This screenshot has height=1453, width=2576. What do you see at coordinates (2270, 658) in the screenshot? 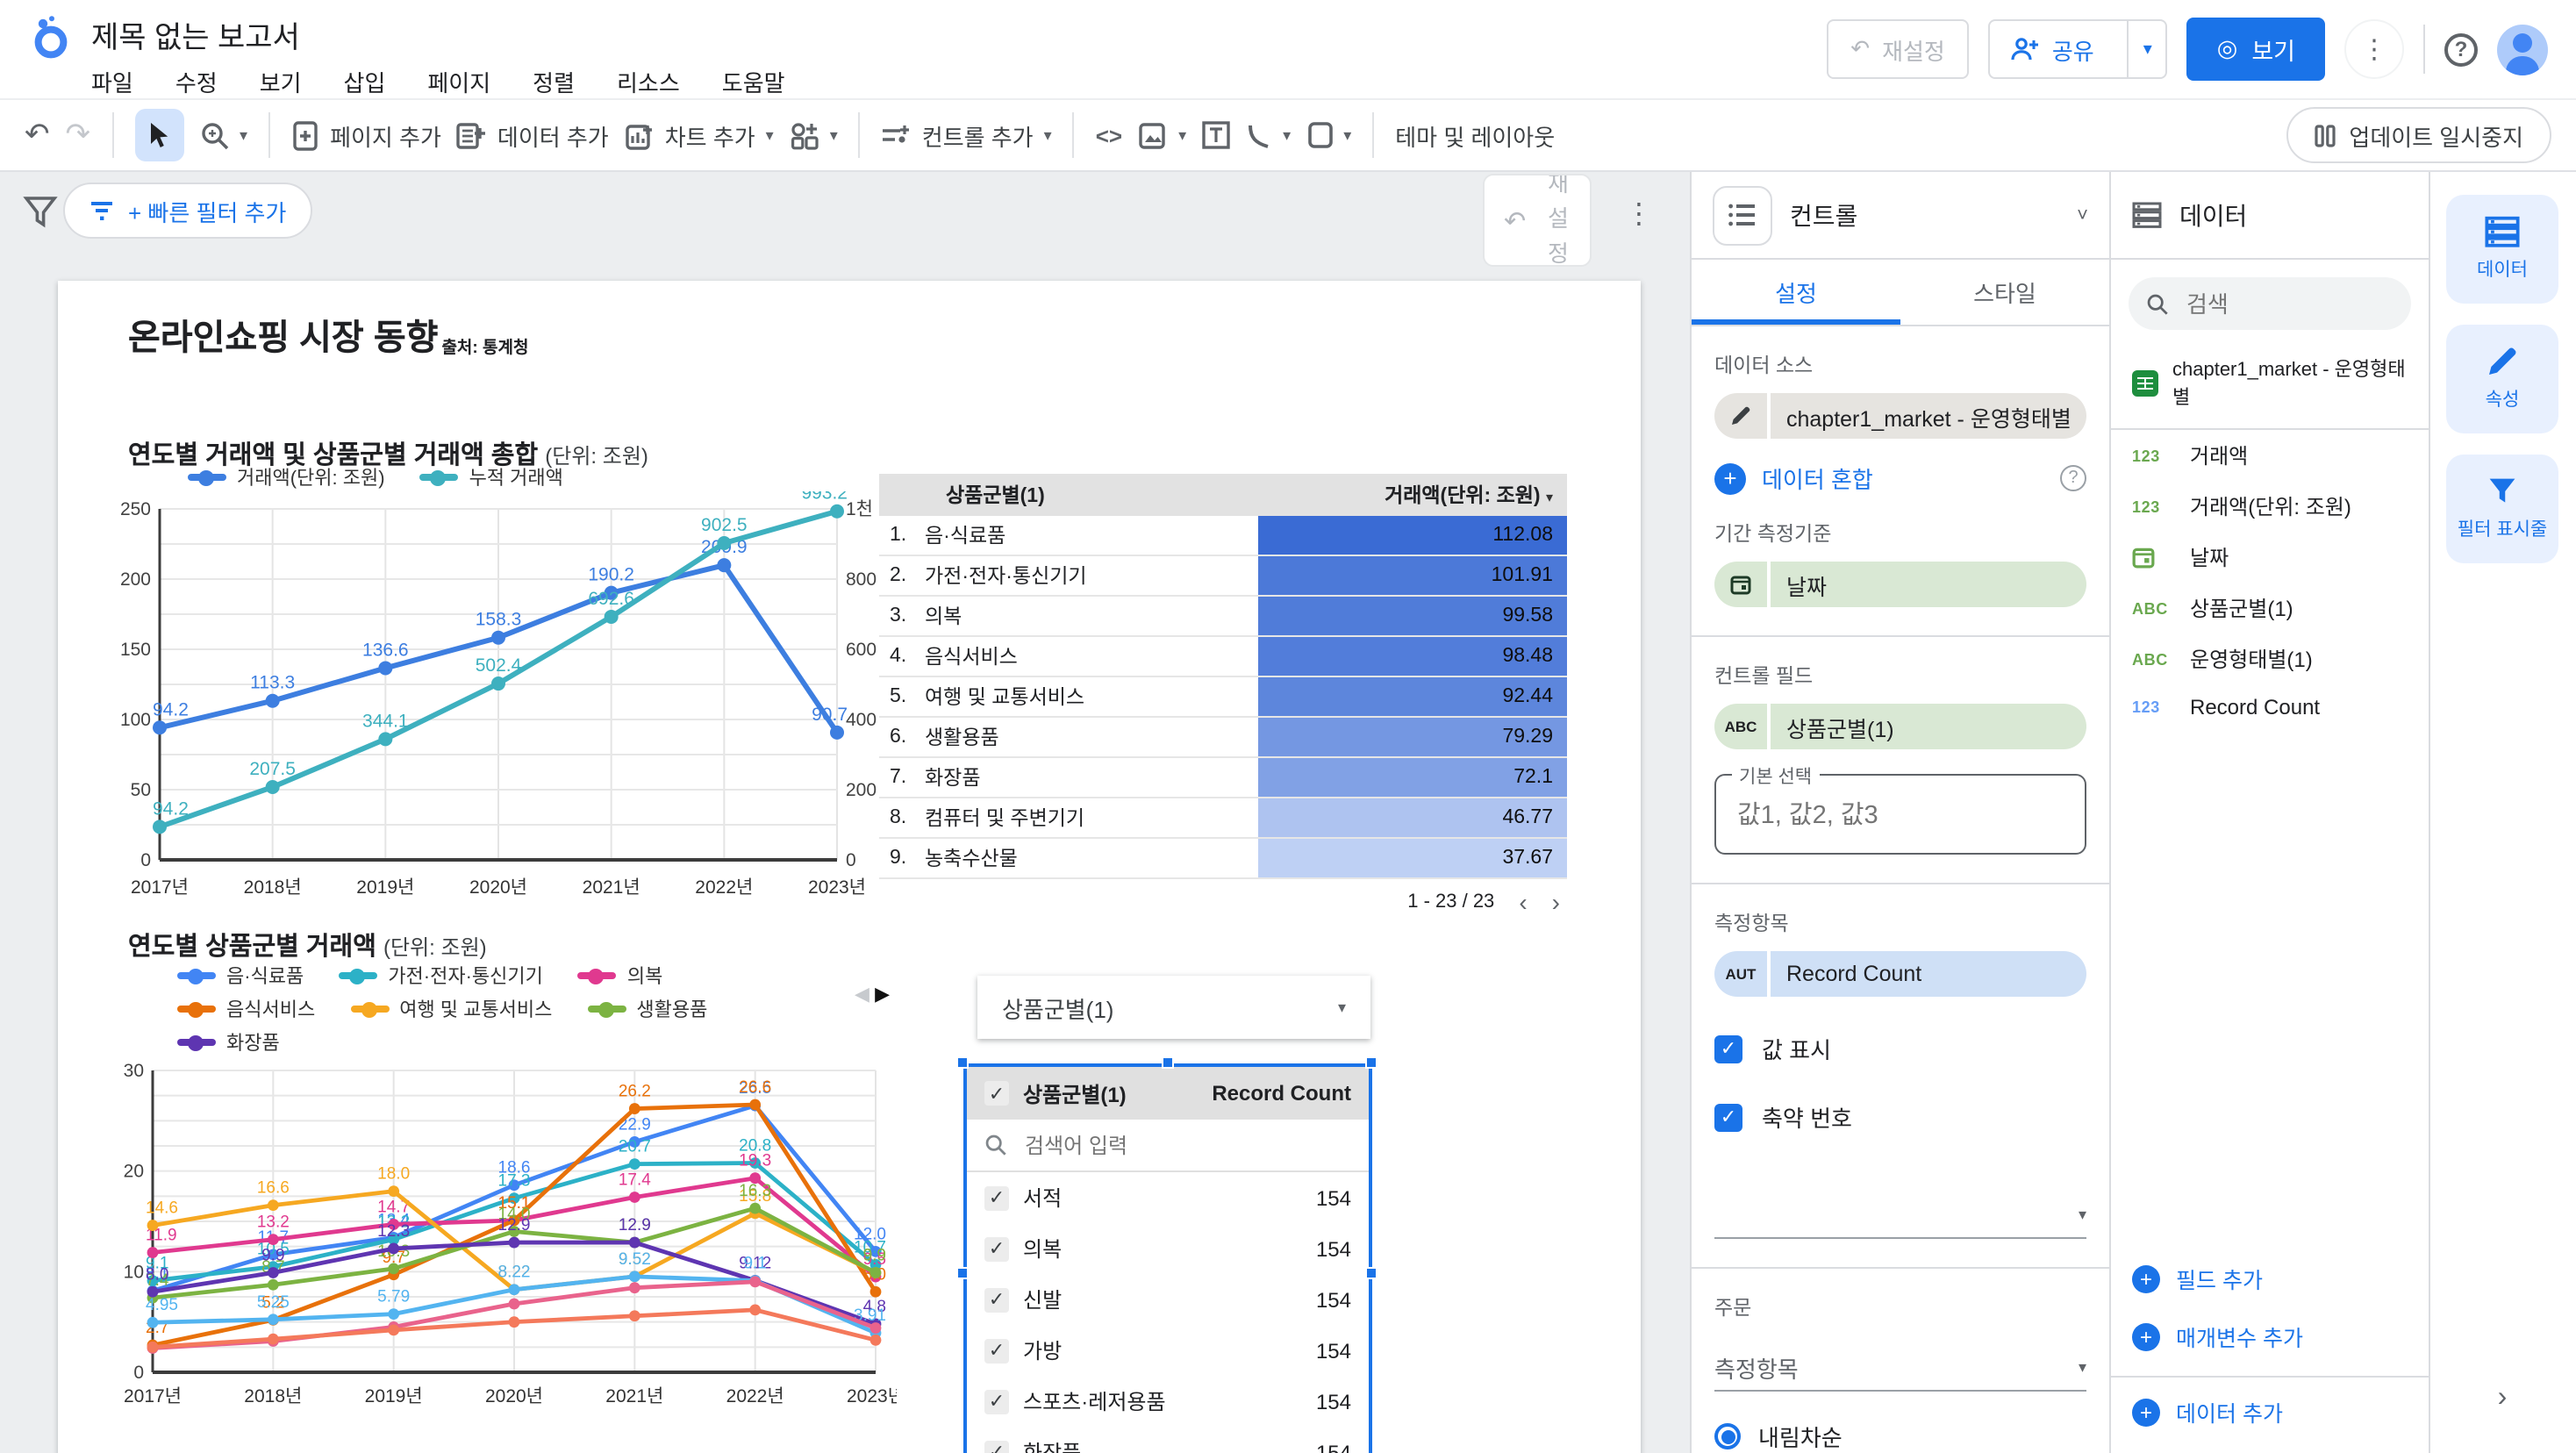
I see `field-row: ABC 운영형태별(1)` at bounding box center [2270, 658].